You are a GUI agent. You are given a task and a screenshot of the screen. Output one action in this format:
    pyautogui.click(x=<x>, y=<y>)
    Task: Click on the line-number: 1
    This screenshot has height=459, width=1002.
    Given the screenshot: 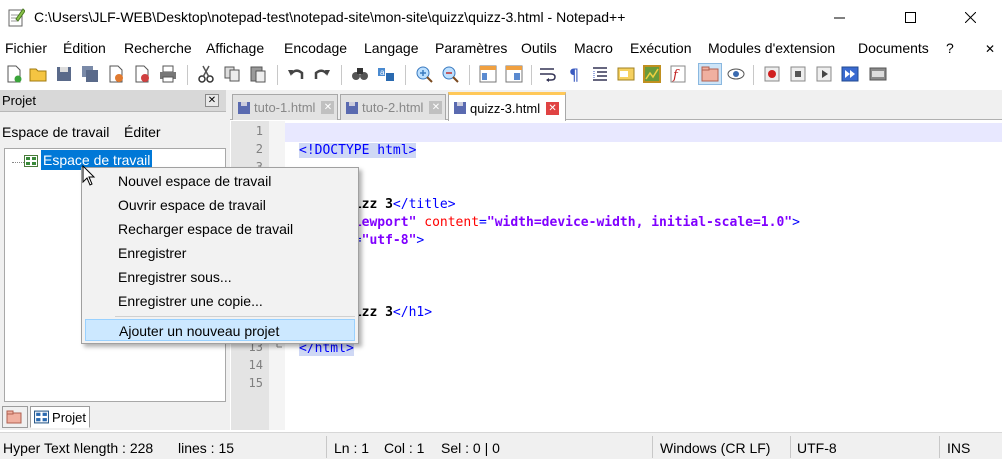 What is the action you would take?
    pyautogui.click(x=259, y=131)
    